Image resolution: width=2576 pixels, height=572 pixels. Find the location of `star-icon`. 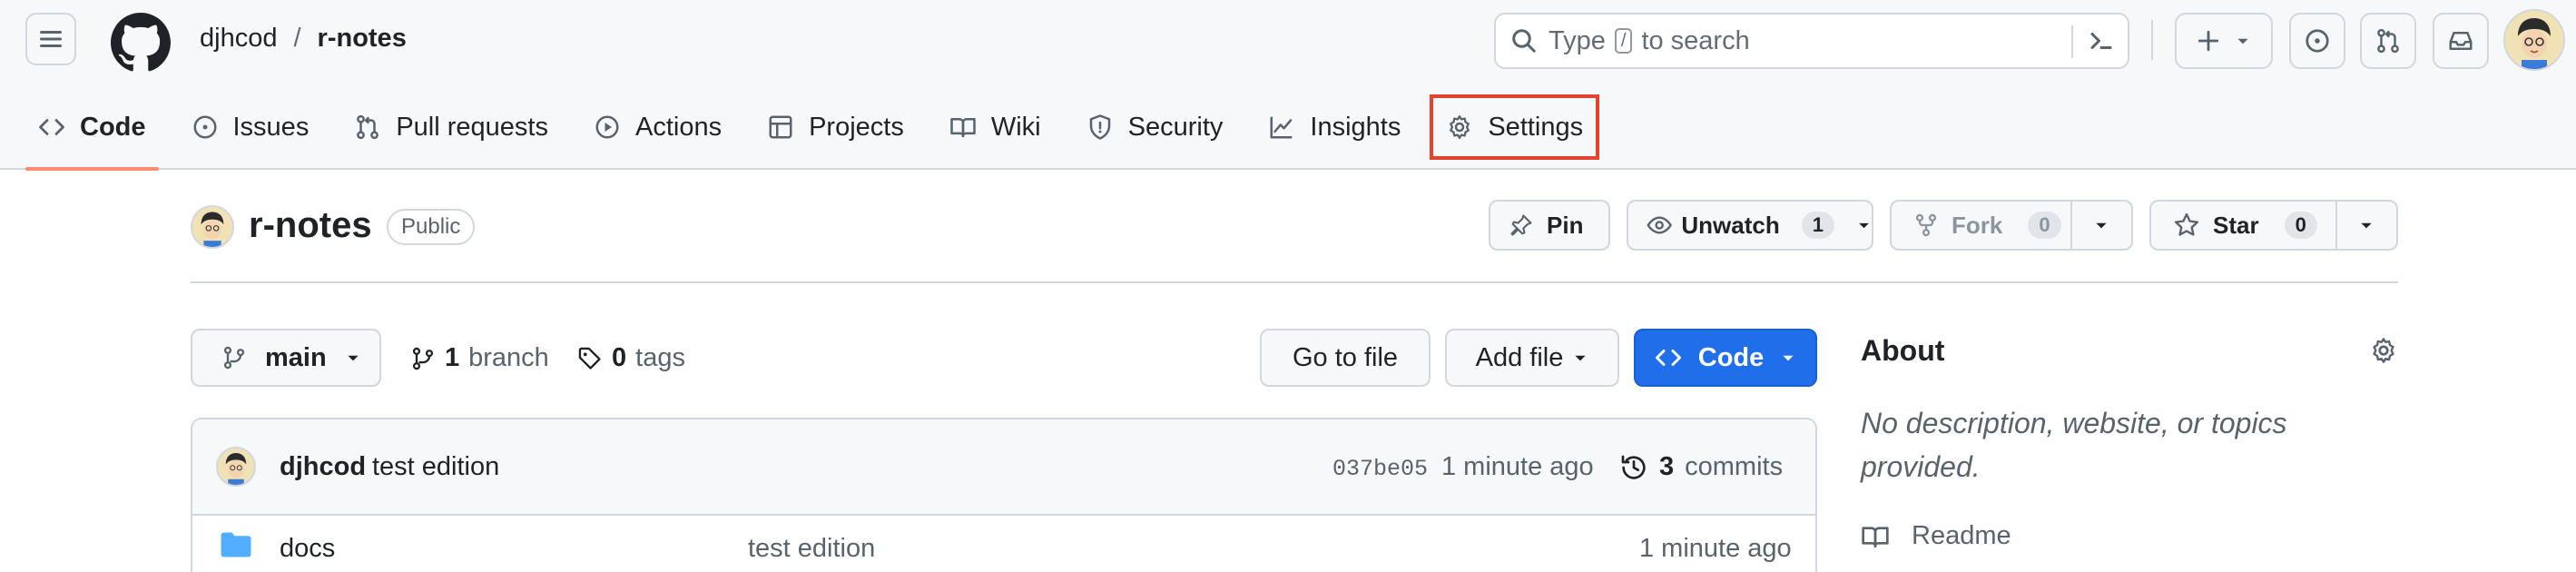

star-icon is located at coordinates (2186, 224).